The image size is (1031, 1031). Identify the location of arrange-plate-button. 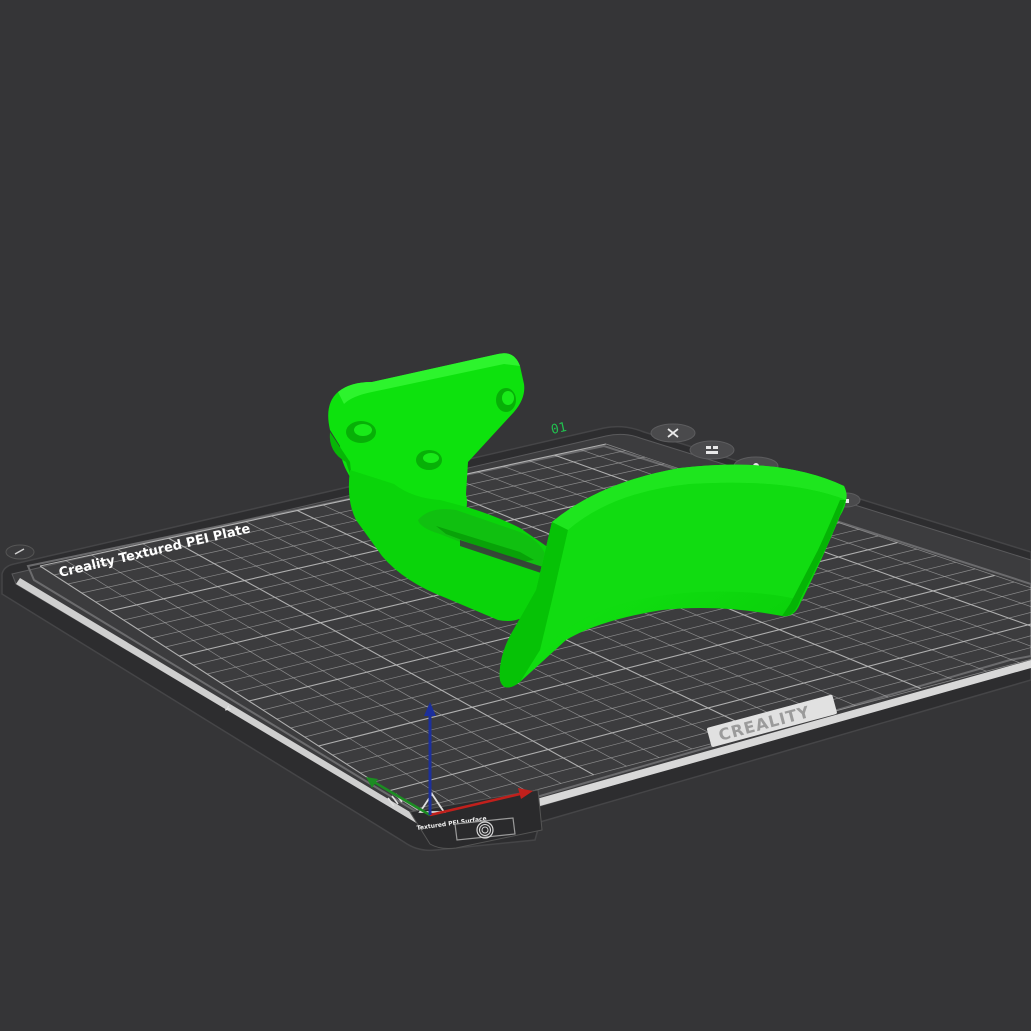
(712, 450).